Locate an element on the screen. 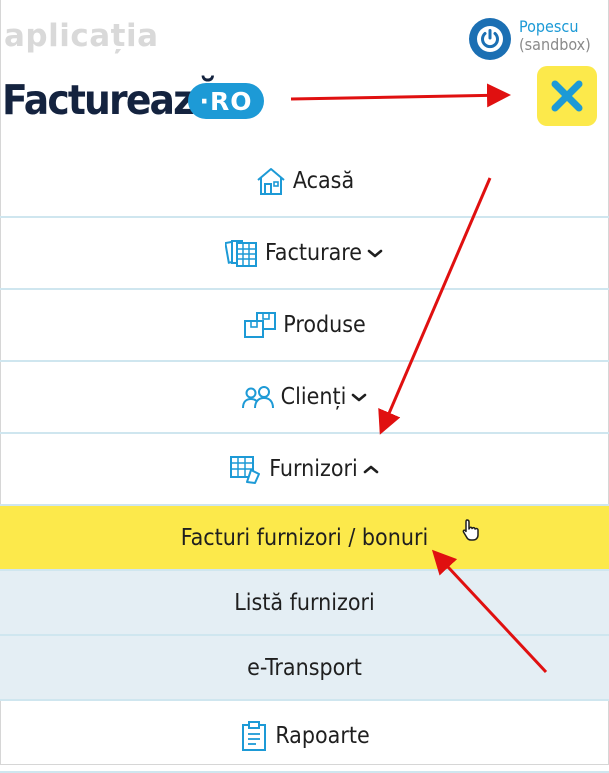 This screenshot has height=773, width=609. submenu-lista-furnizori: Listă furnizori is located at coordinates (304, 603).